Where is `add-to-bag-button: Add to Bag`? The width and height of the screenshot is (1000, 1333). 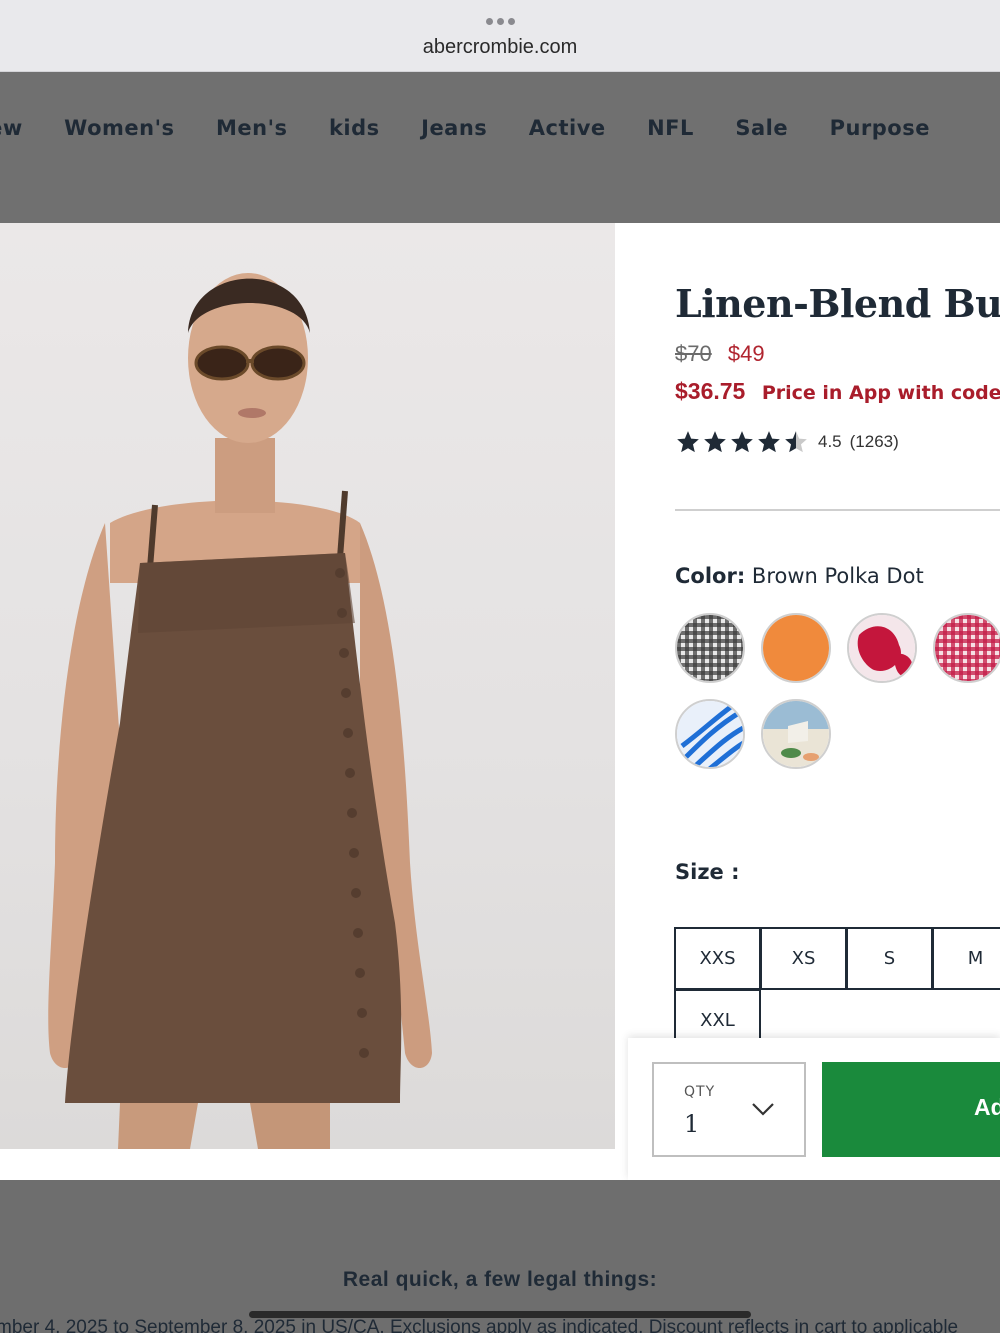
add-to-bag-button: Add to Bag is located at coordinates (911, 1109).